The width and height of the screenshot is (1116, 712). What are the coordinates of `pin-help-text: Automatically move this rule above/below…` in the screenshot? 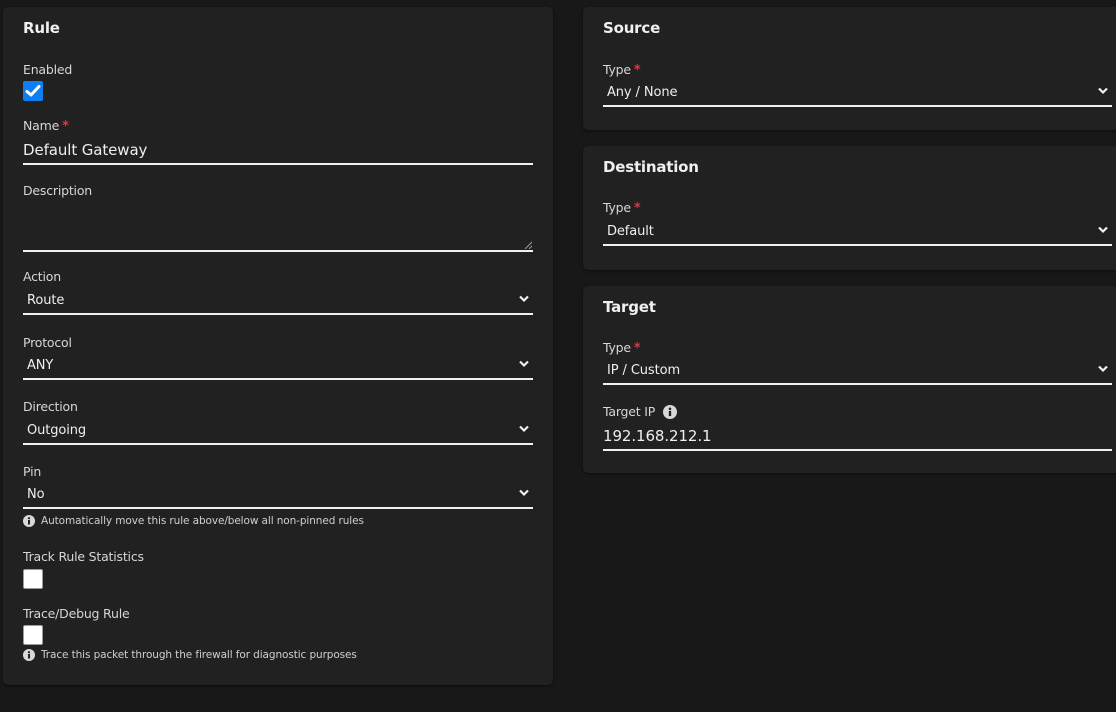 It's located at (202, 521).